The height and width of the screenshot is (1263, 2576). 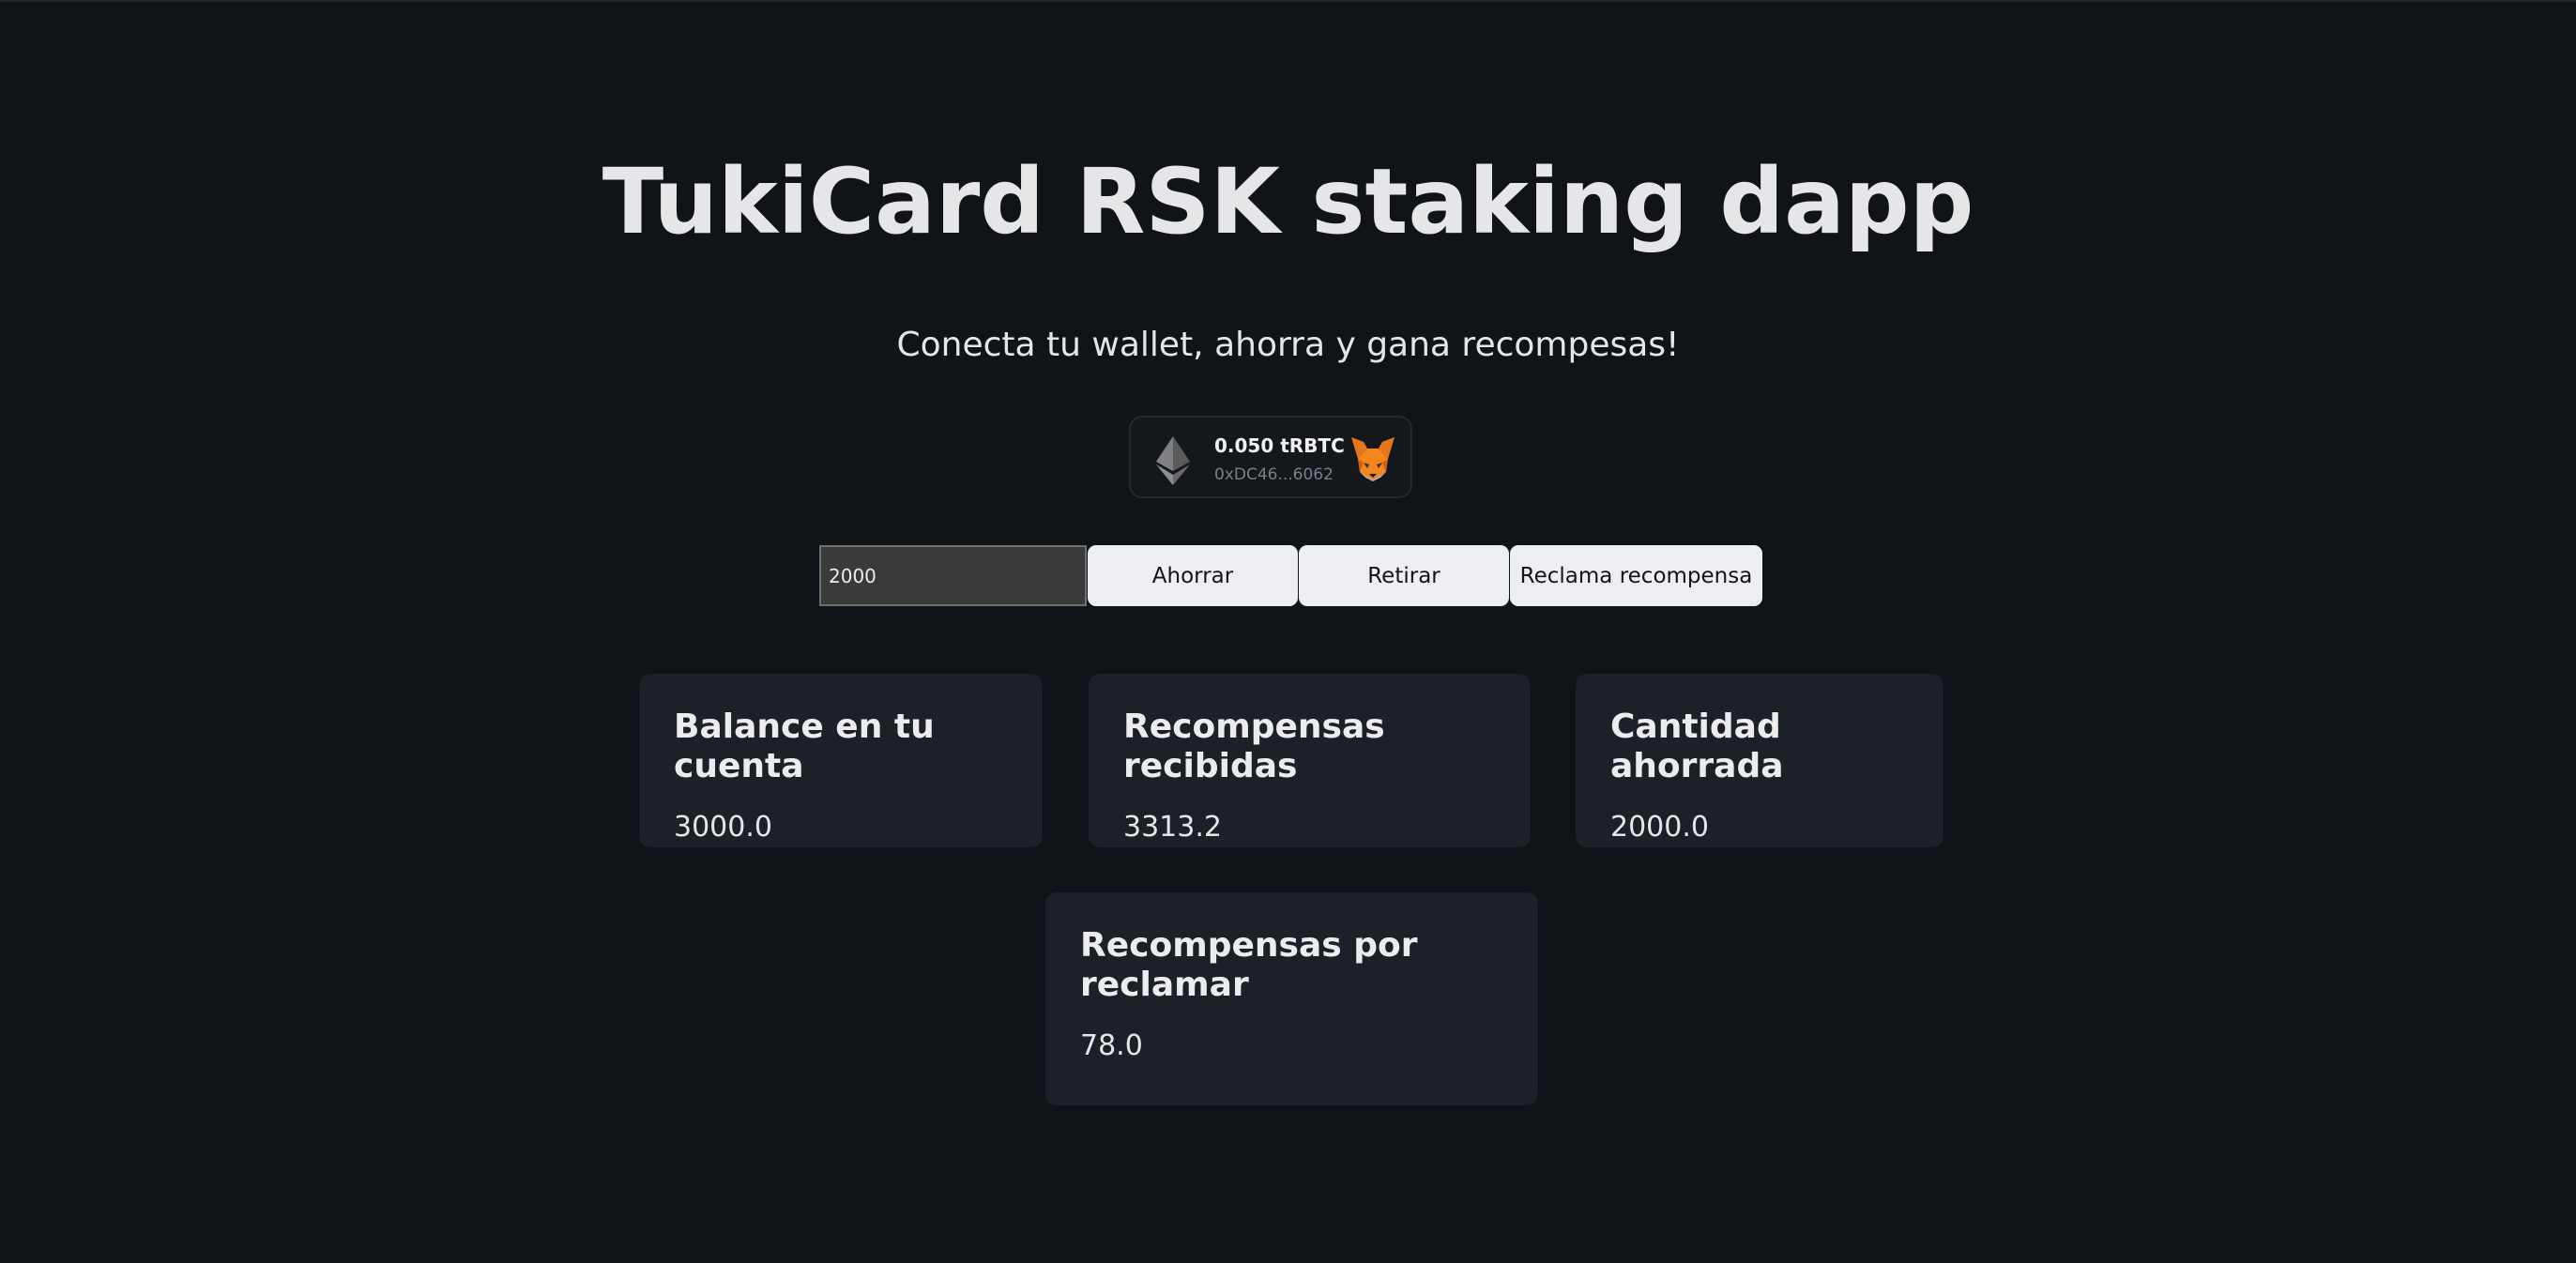 What do you see at coordinates (1636, 575) in the screenshot?
I see `claim-reward-button: Reclama recompensa` at bounding box center [1636, 575].